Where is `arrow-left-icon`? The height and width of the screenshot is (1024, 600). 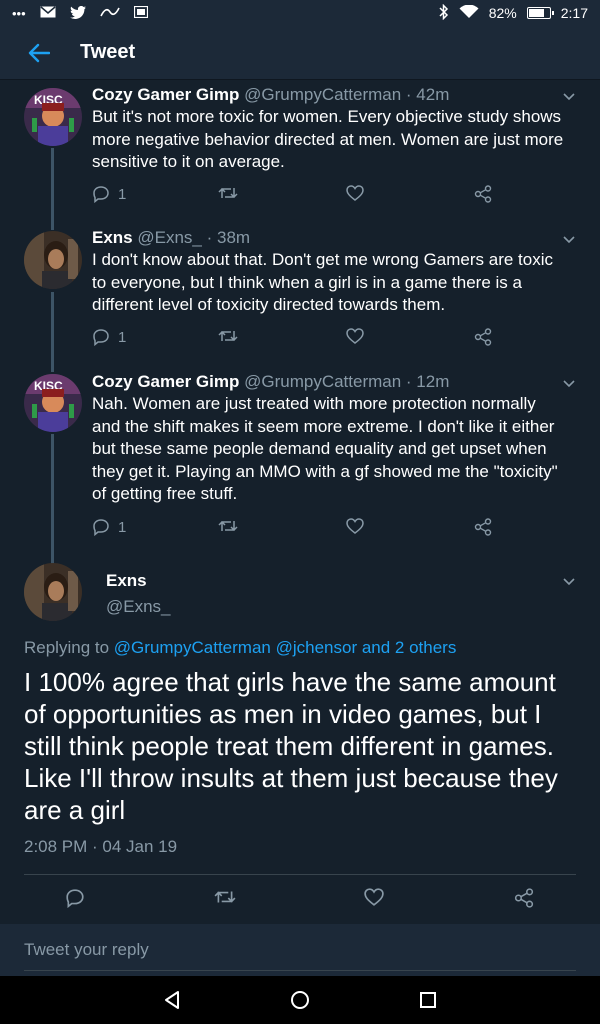
arrow-left-icon is located at coordinates (39, 52).